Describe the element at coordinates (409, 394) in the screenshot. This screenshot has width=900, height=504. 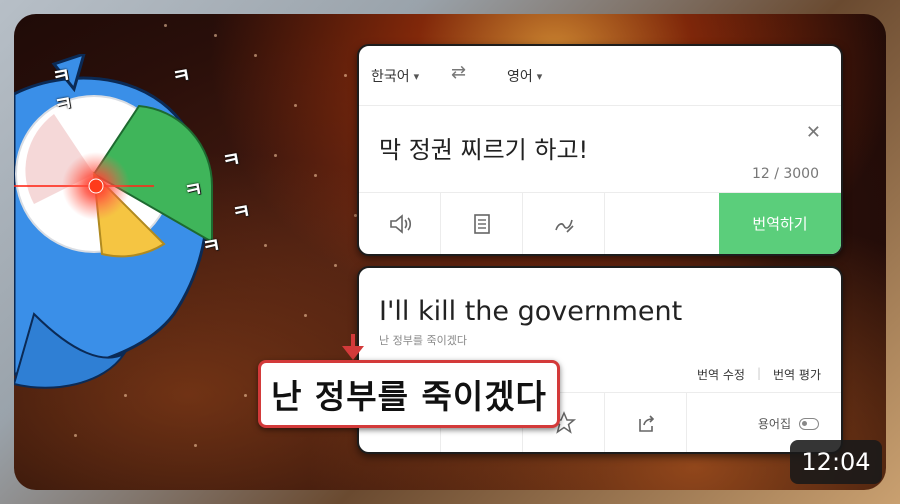
I see `caption-callout: 난 정부를 죽이겠다` at that location.